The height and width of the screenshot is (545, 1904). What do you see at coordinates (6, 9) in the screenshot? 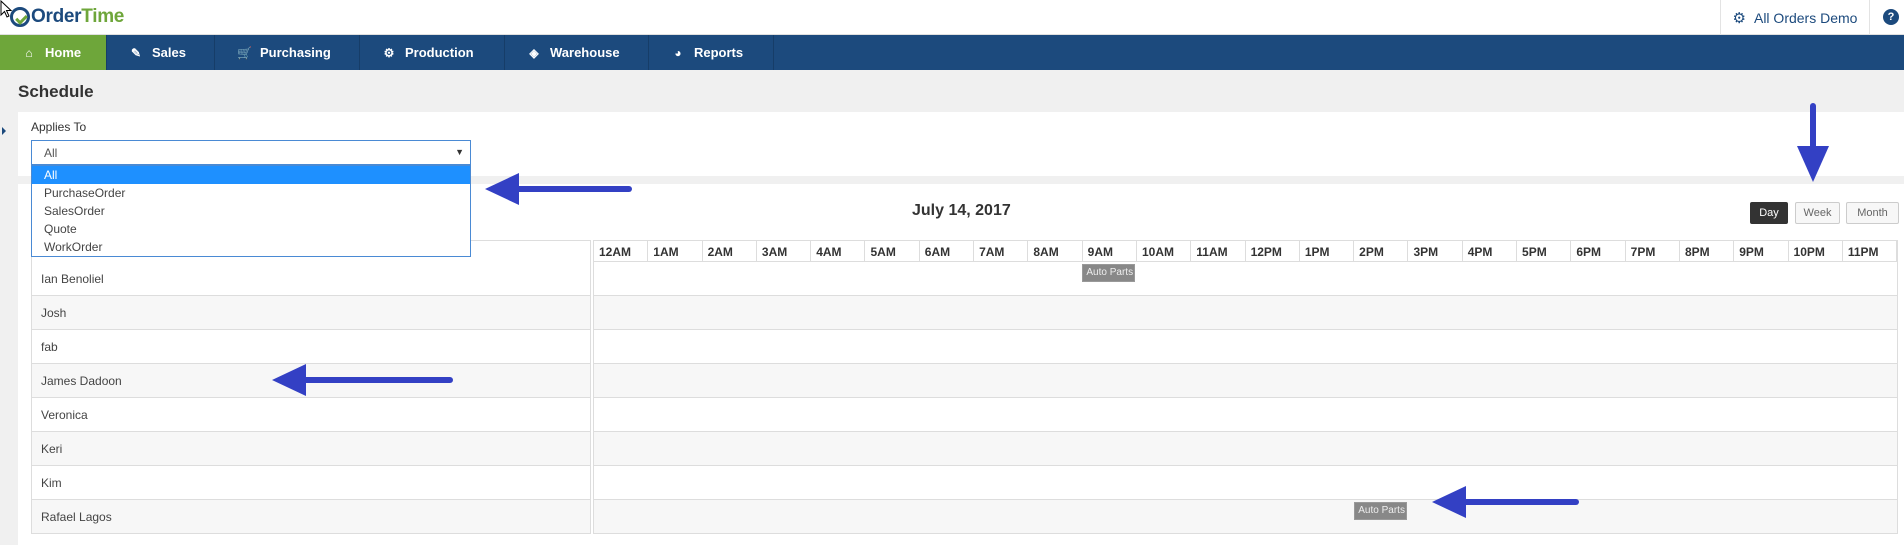
I see `mouse-cursor-icon` at bounding box center [6, 9].